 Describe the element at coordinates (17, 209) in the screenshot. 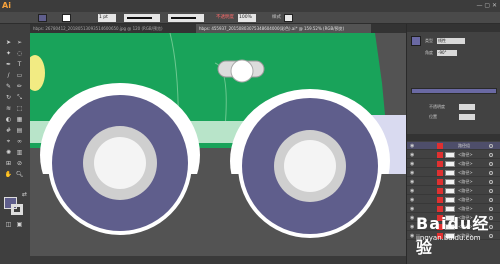

I see `stroke-swatch` at that location.